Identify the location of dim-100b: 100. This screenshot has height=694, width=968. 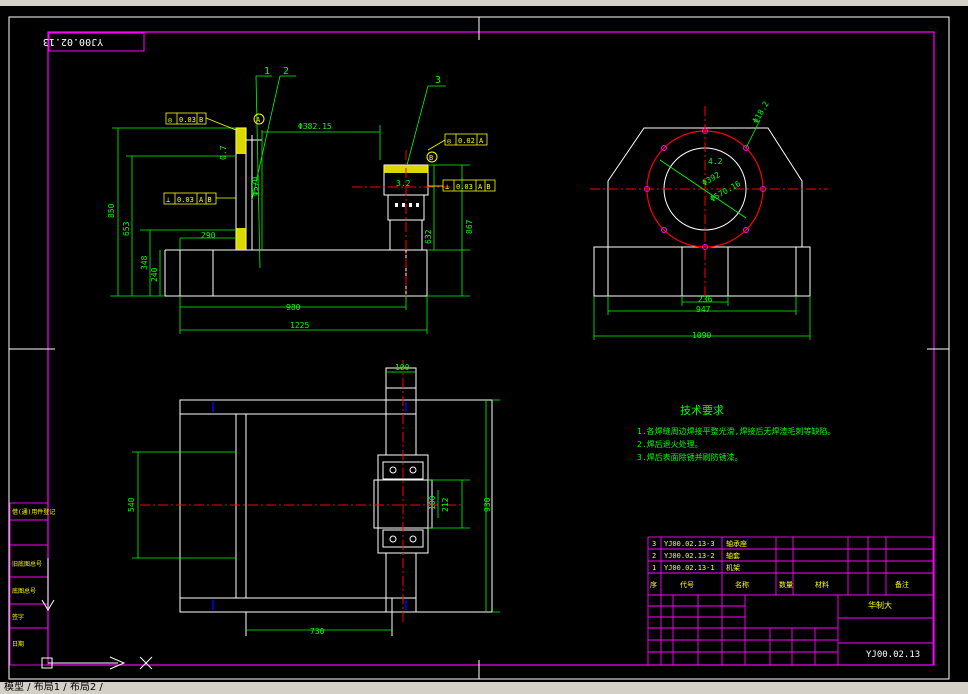
(432, 502).